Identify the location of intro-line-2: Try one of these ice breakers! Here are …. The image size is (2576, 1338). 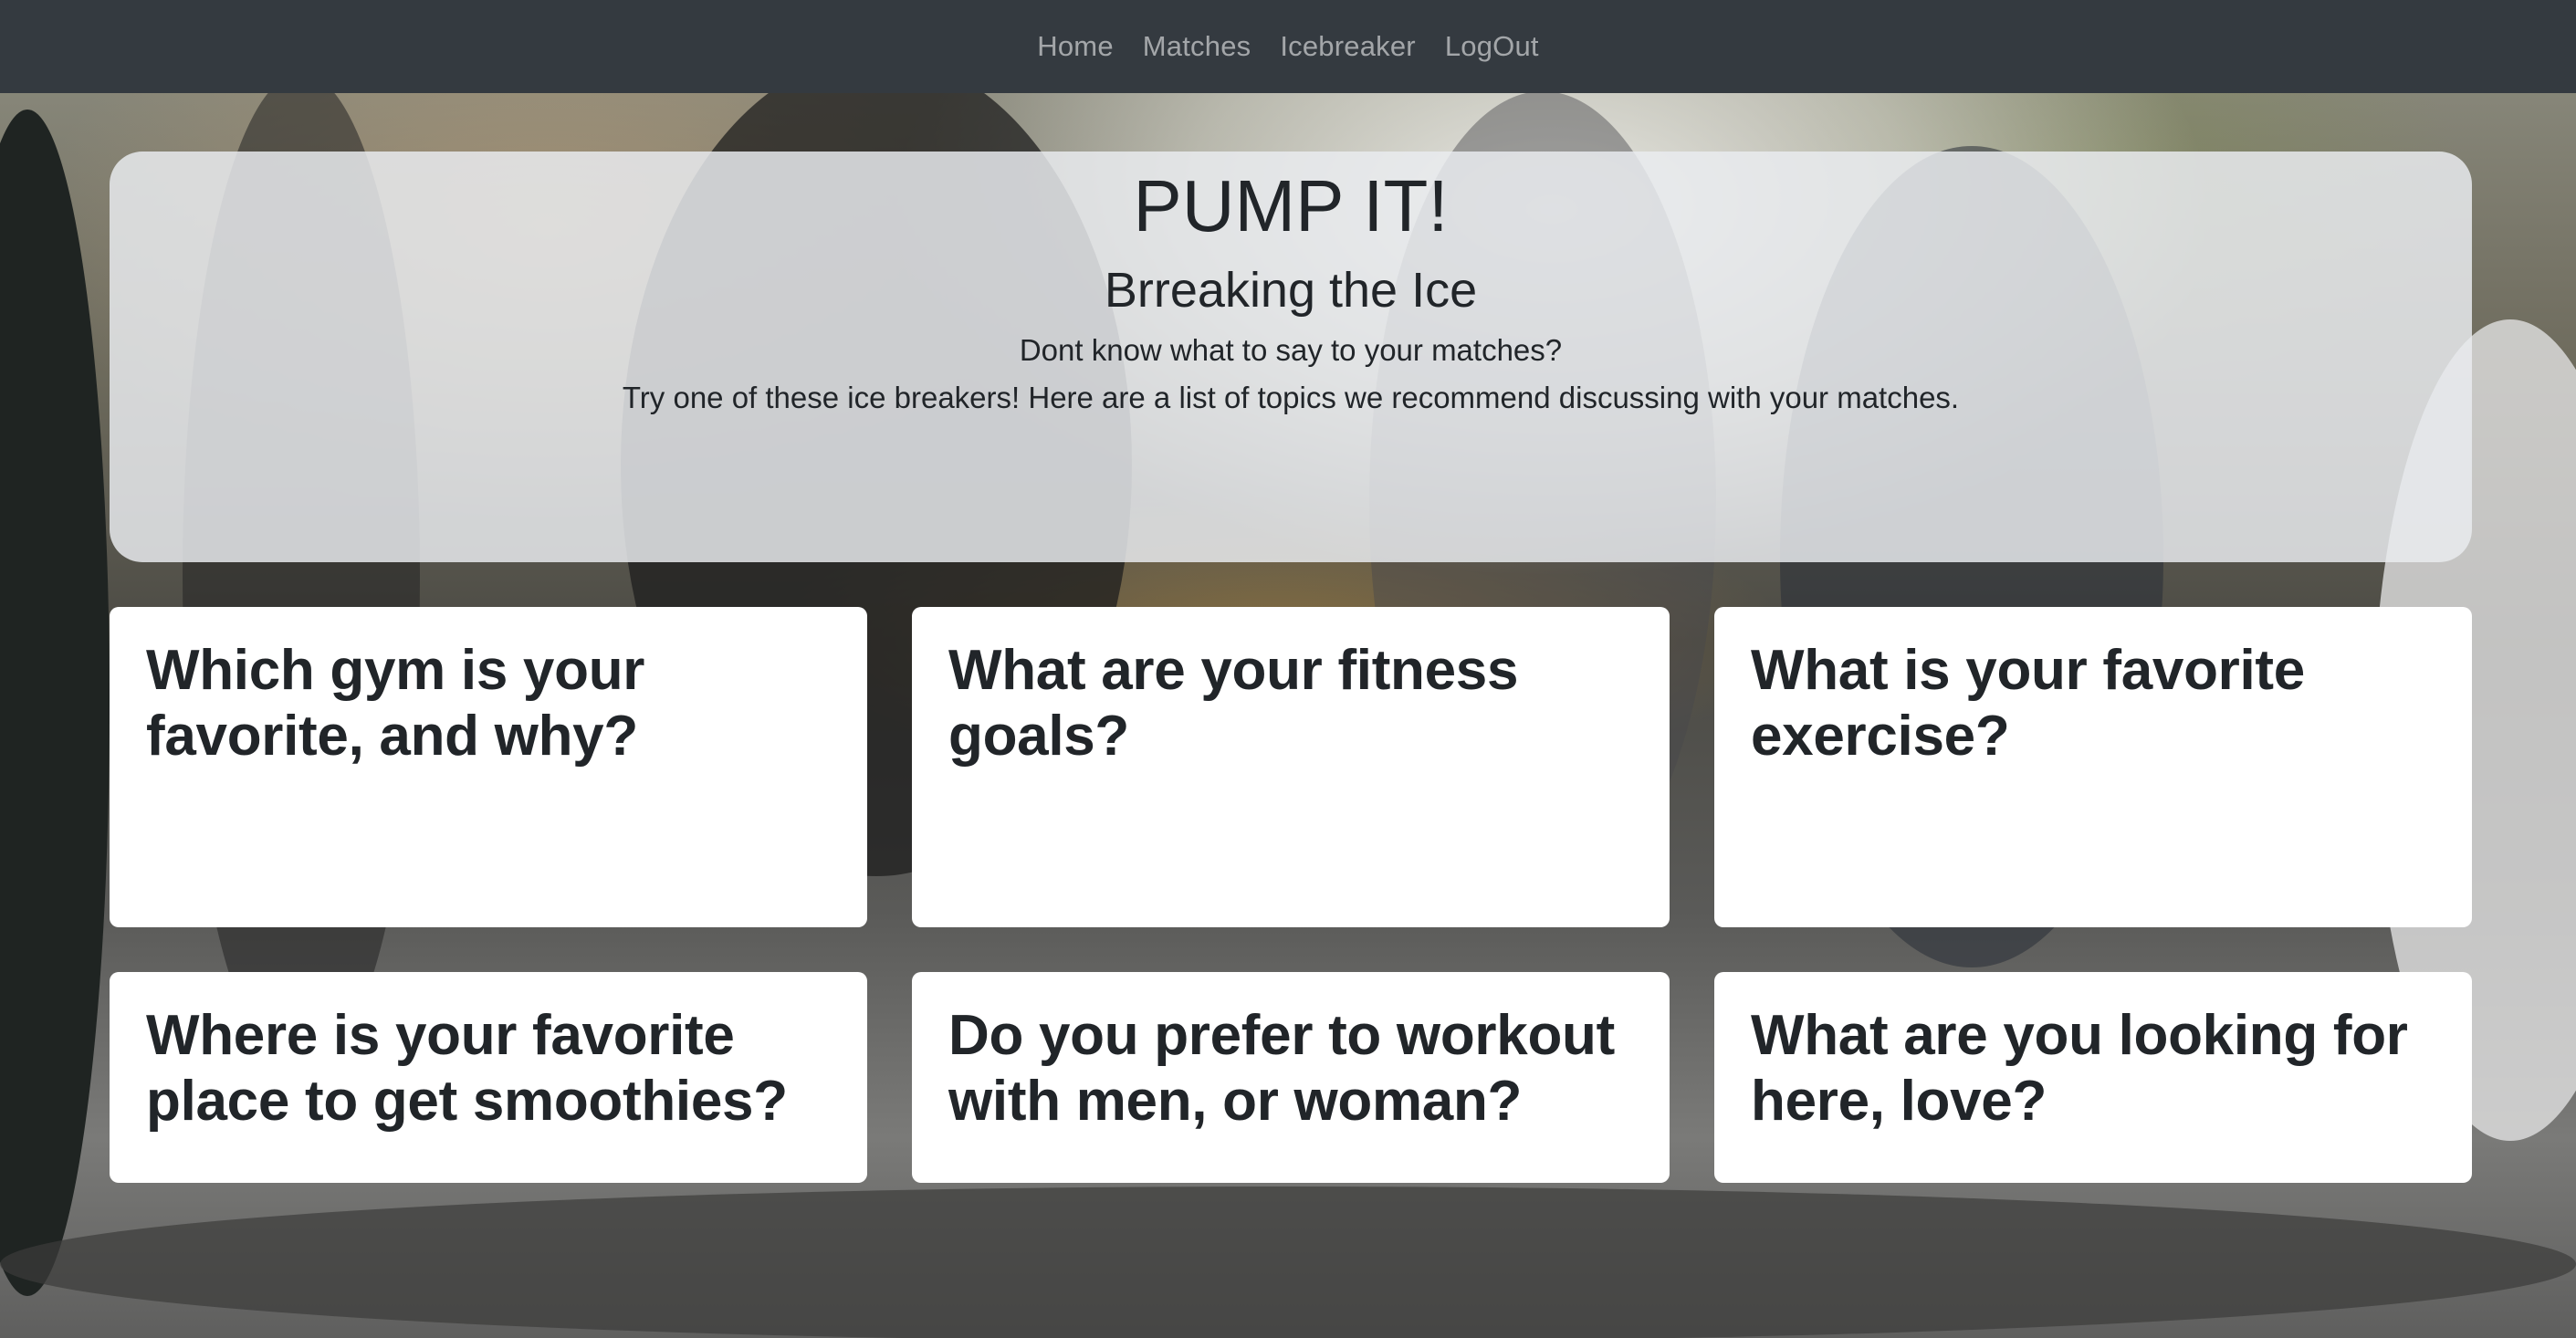
(1291, 397).